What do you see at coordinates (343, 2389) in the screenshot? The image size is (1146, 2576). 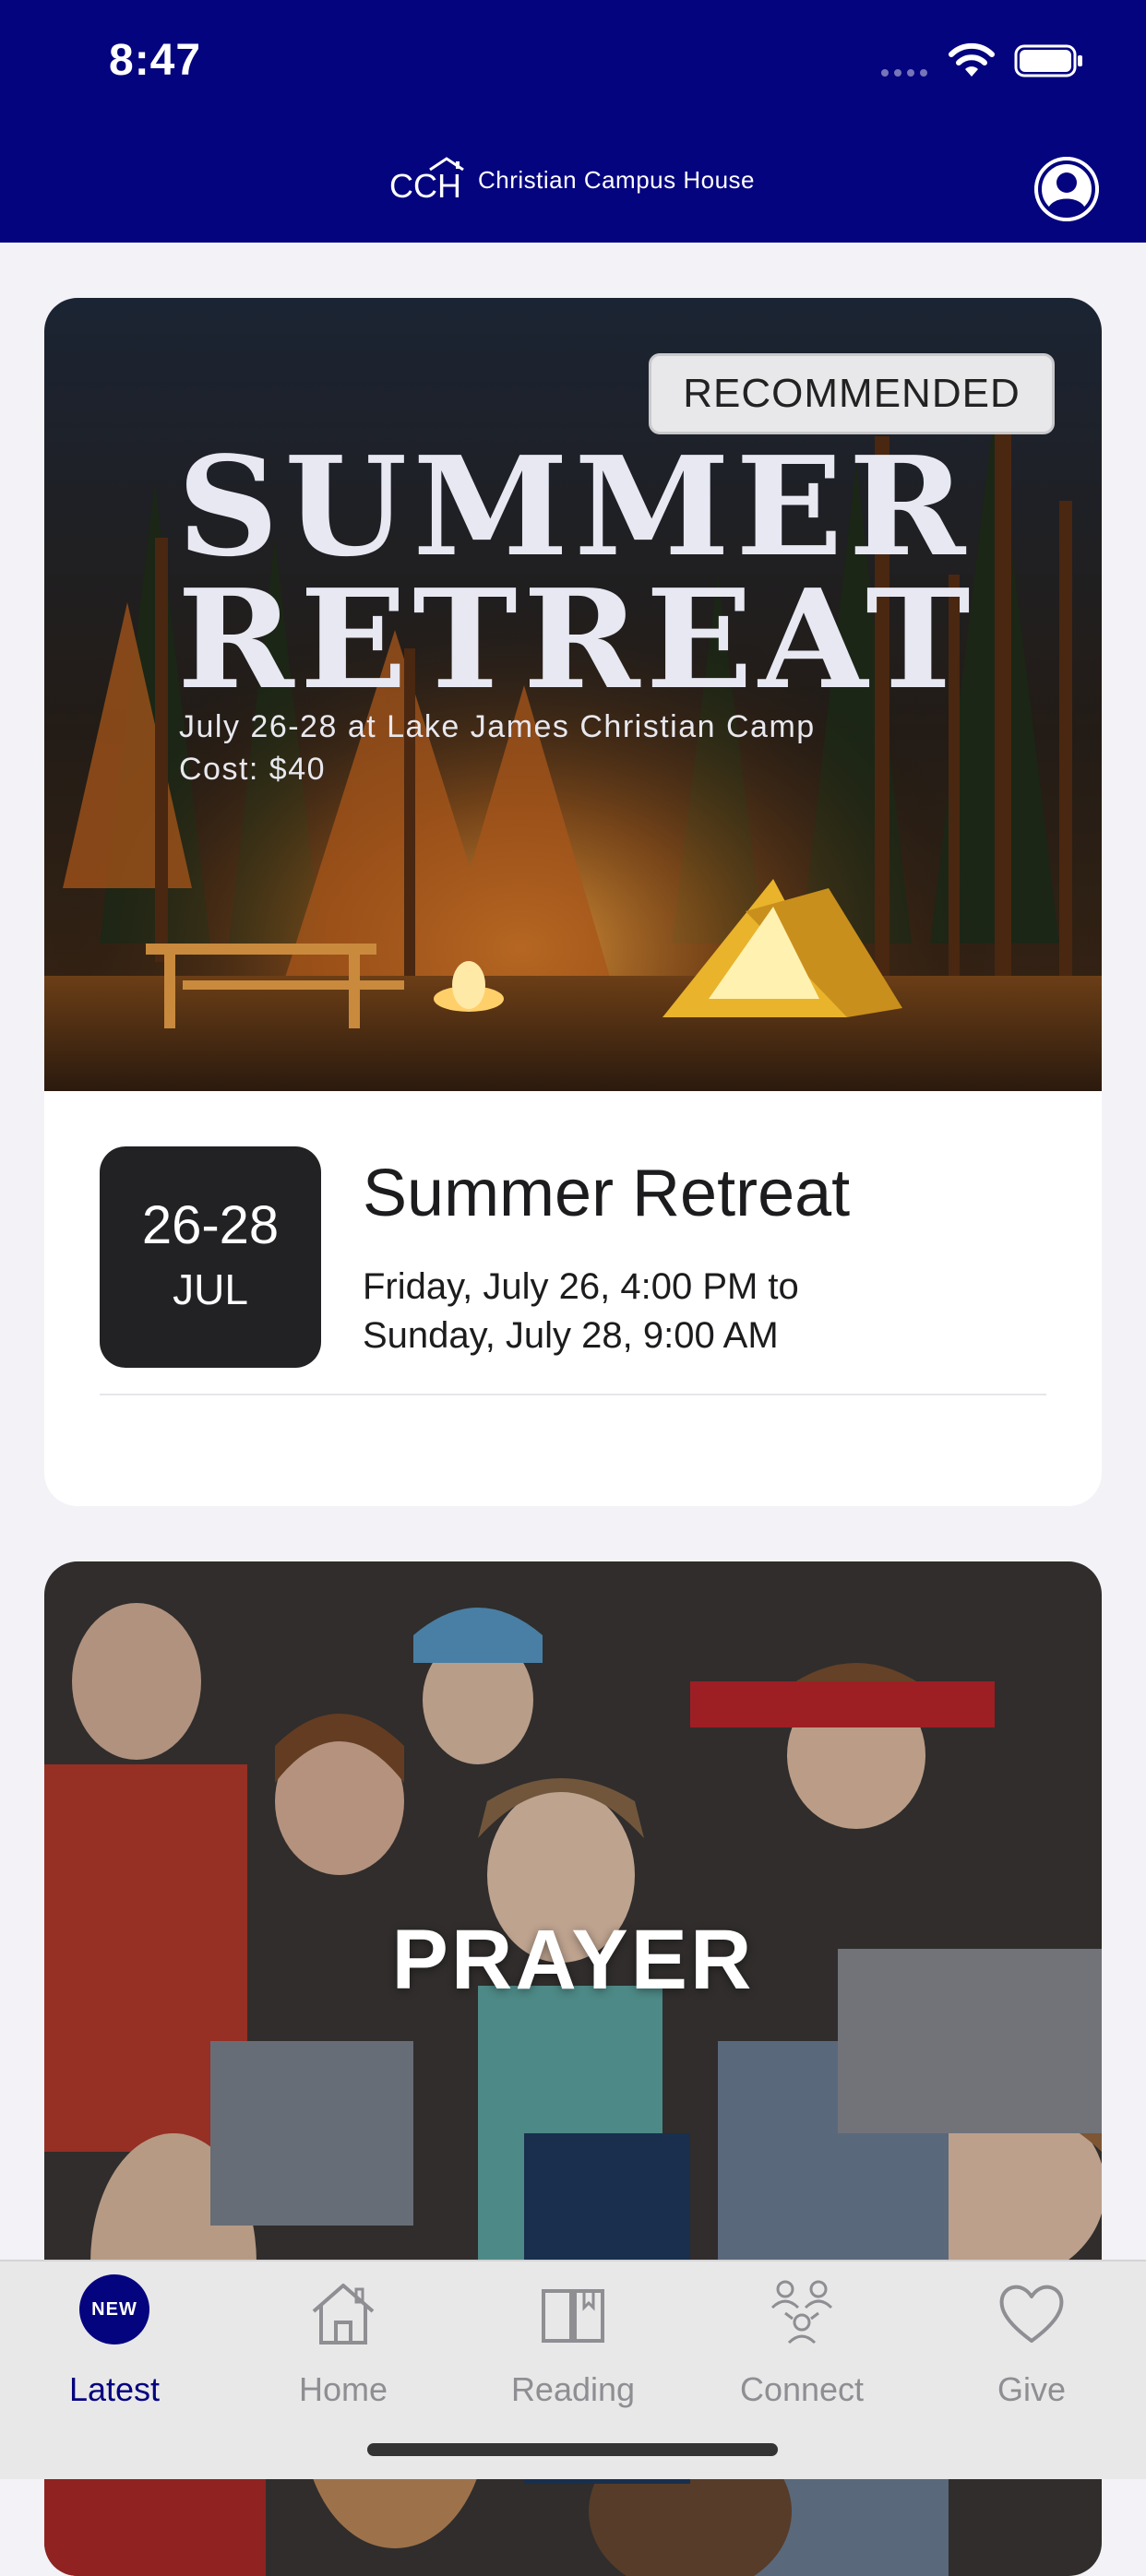 I see `tab-home-label: Home` at bounding box center [343, 2389].